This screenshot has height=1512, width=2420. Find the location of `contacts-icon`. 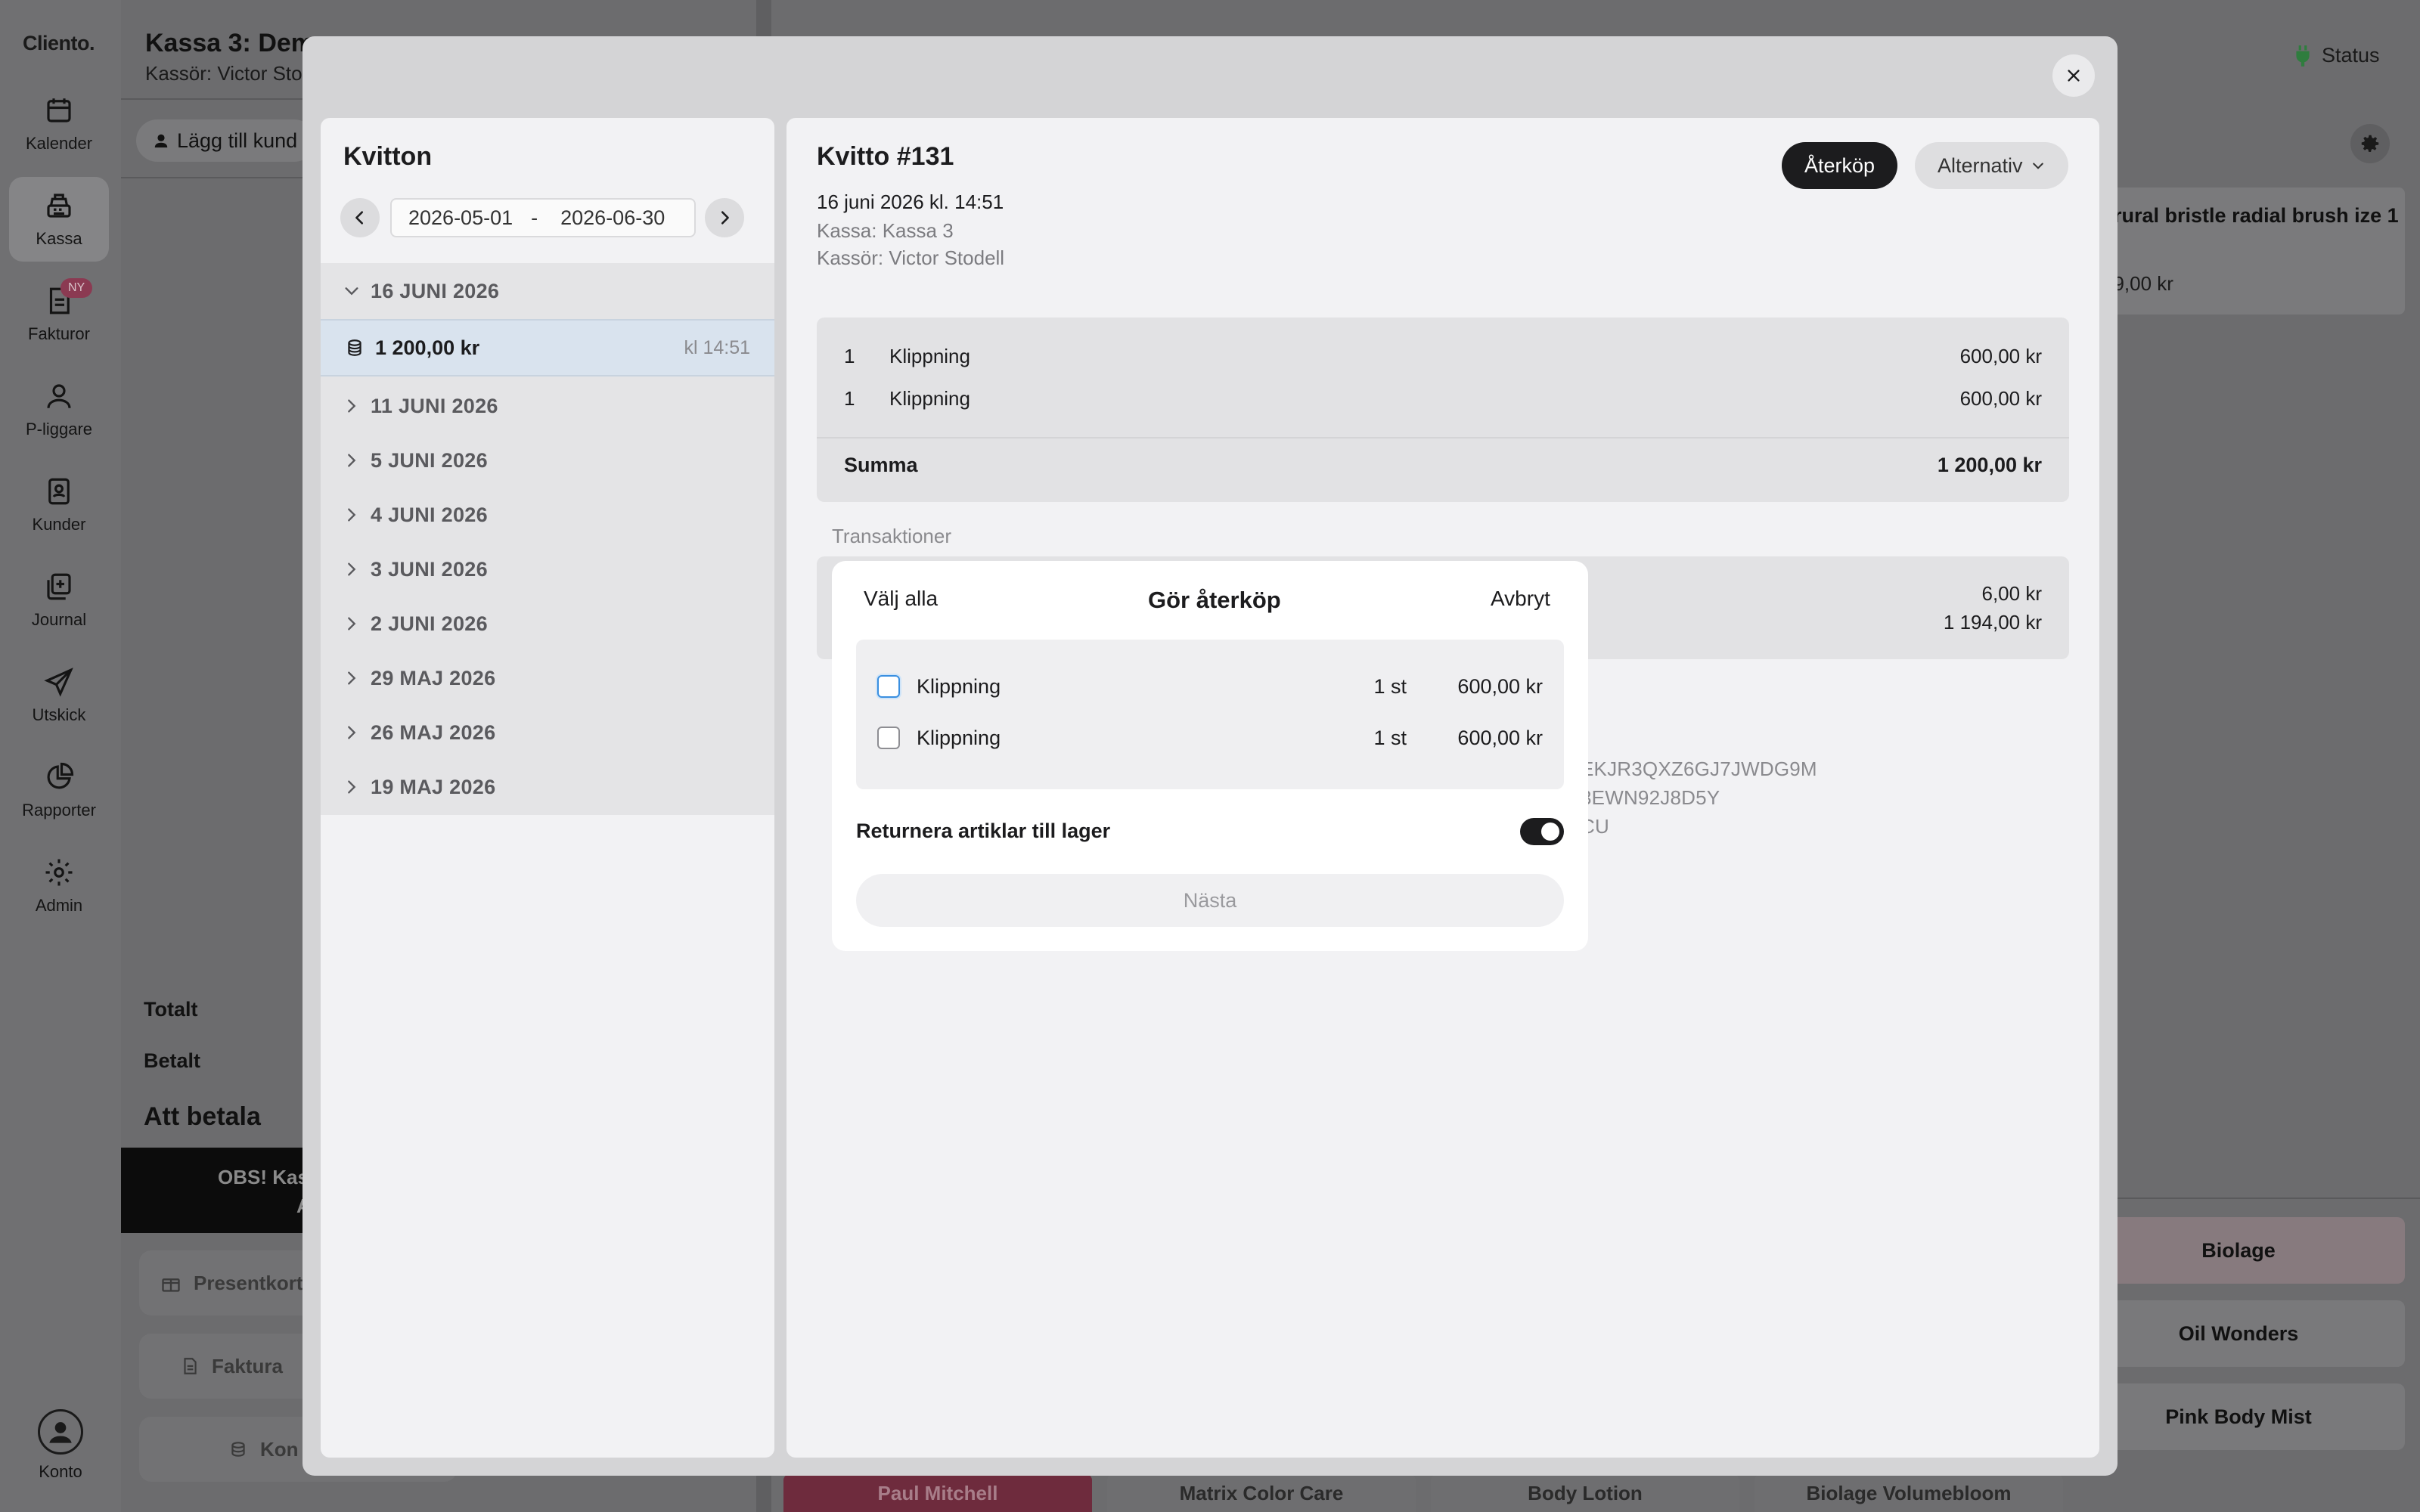

contacts-icon is located at coordinates (59, 491).